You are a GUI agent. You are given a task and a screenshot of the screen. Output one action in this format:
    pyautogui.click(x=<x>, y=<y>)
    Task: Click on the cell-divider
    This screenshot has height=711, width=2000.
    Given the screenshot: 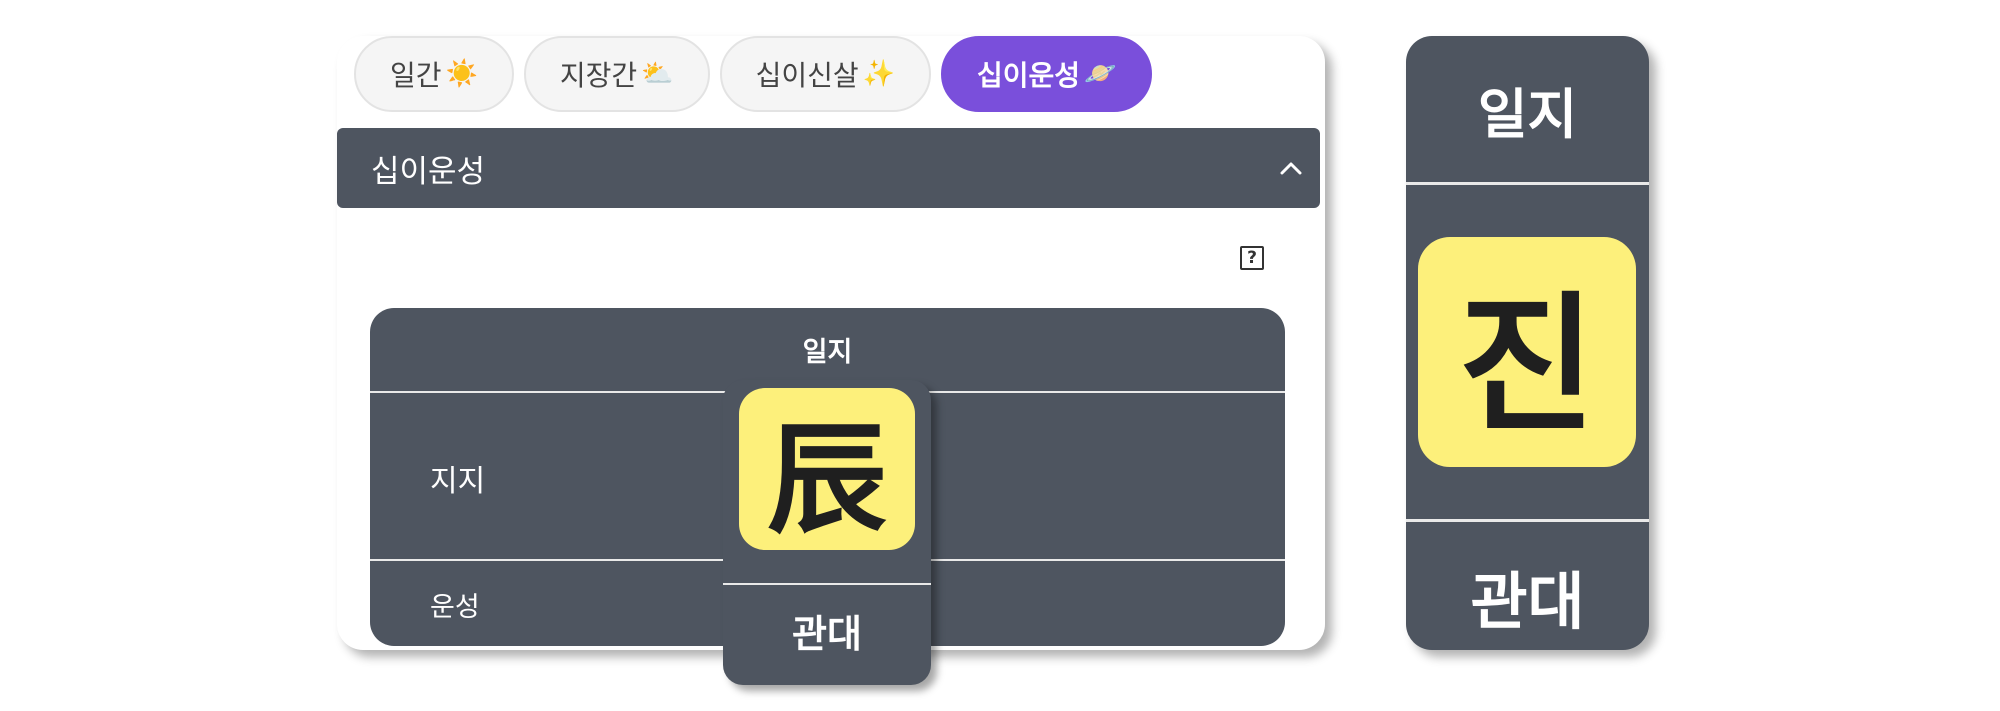 What is the action you would take?
    pyautogui.click(x=827, y=584)
    